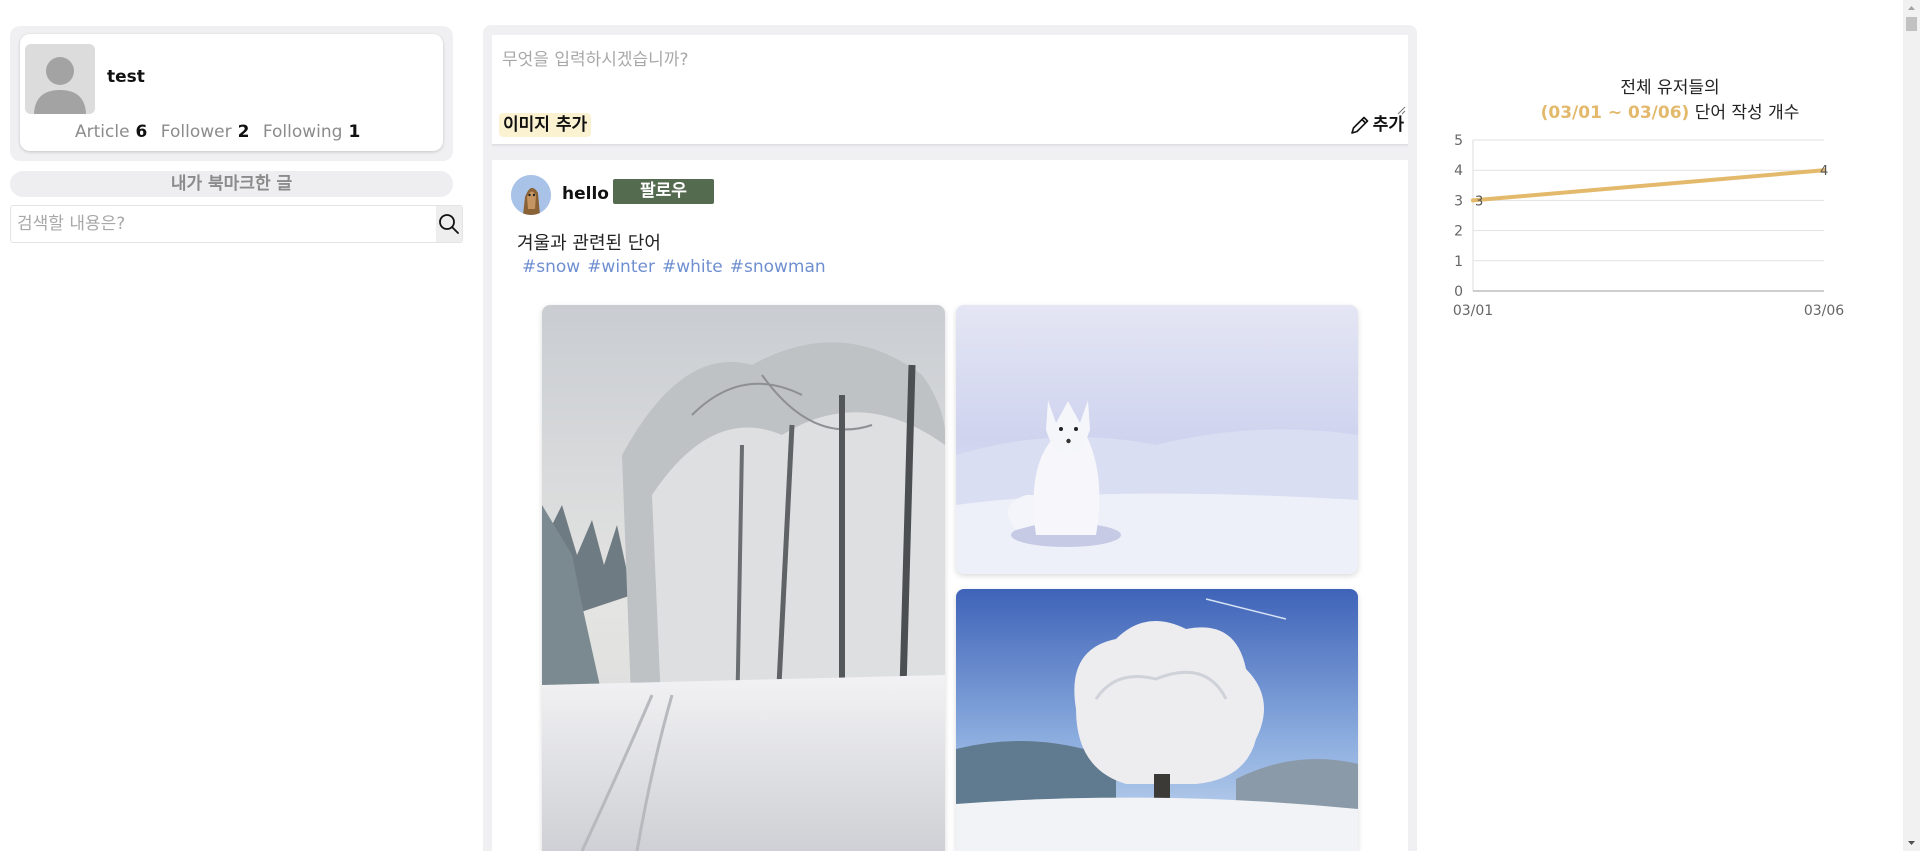 The image size is (1920, 851). I want to click on post-tags: #snow #winter #white #snowman, so click(677, 267).